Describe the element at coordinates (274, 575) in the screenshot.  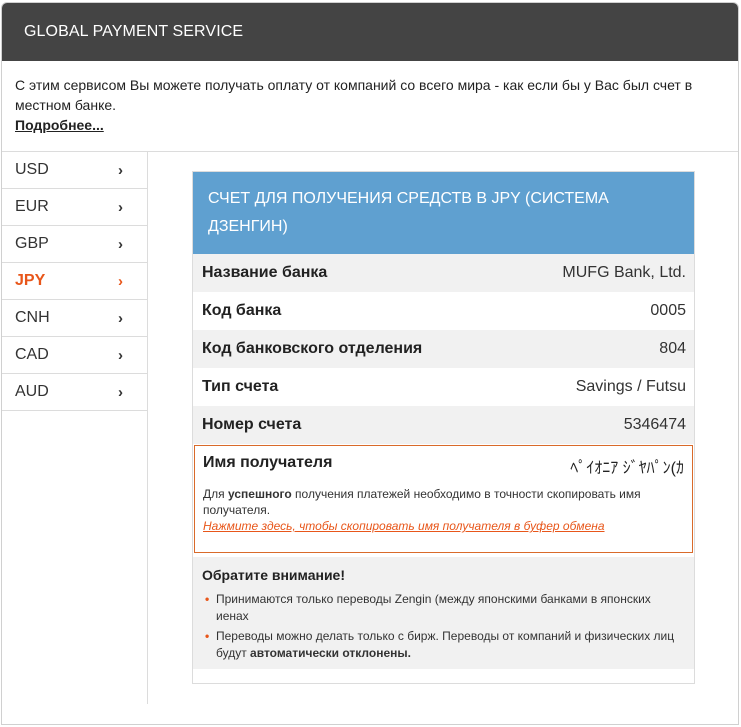
I see `notice-title: Обратите внимание!` at that location.